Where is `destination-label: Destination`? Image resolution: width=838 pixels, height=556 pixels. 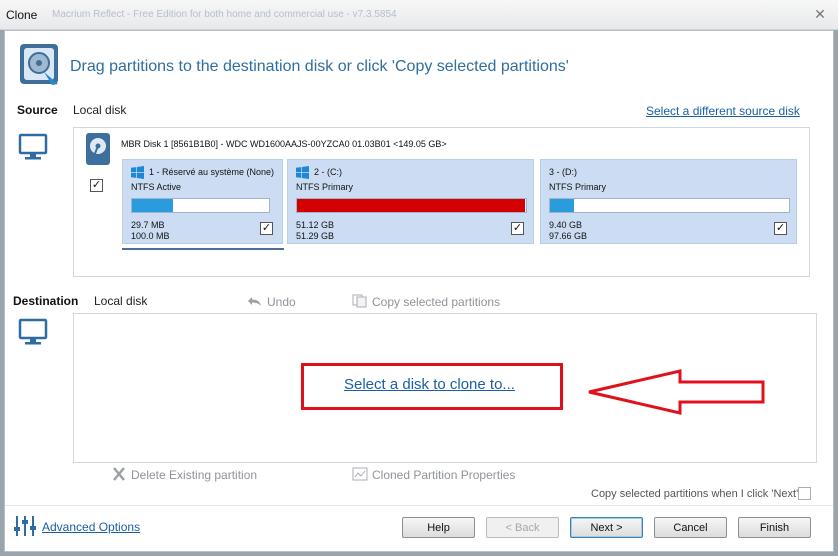 destination-label: Destination is located at coordinates (46, 301).